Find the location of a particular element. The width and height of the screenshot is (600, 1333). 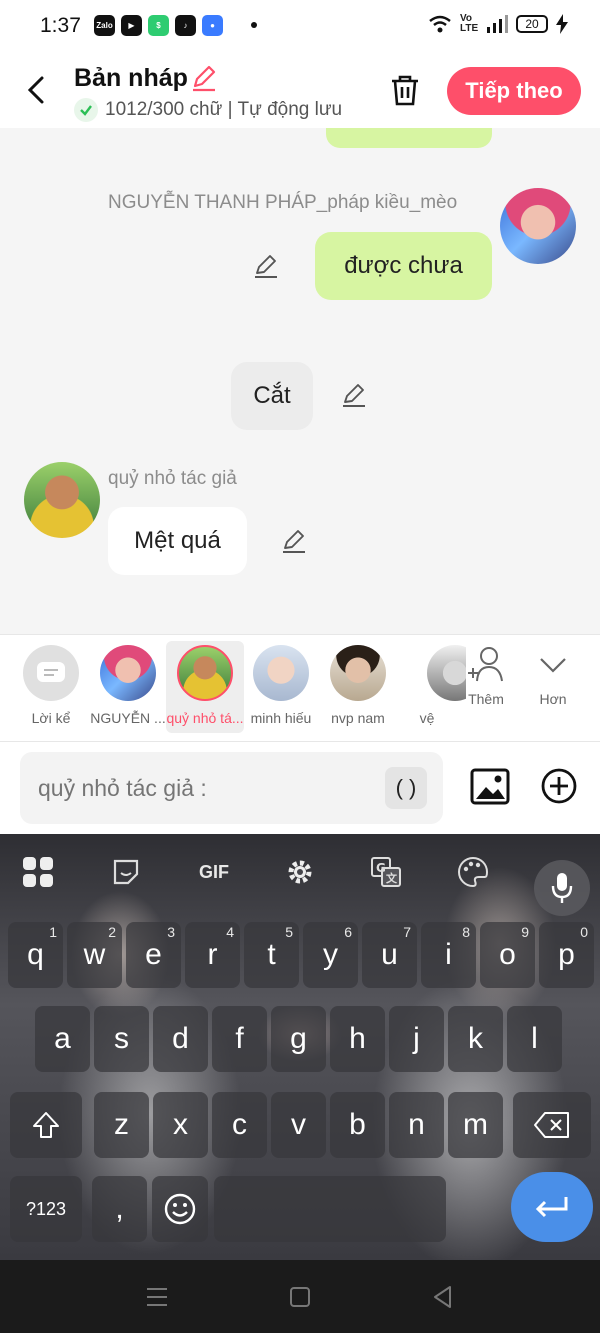

image-icon is located at coordinates (490, 787).